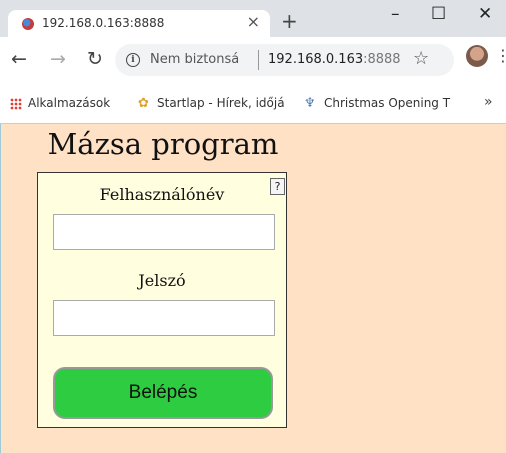  What do you see at coordinates (310, 103) in the screenshot?
I see `christmas-bookmark-icon: ♆` at bounding box center [310, 103].